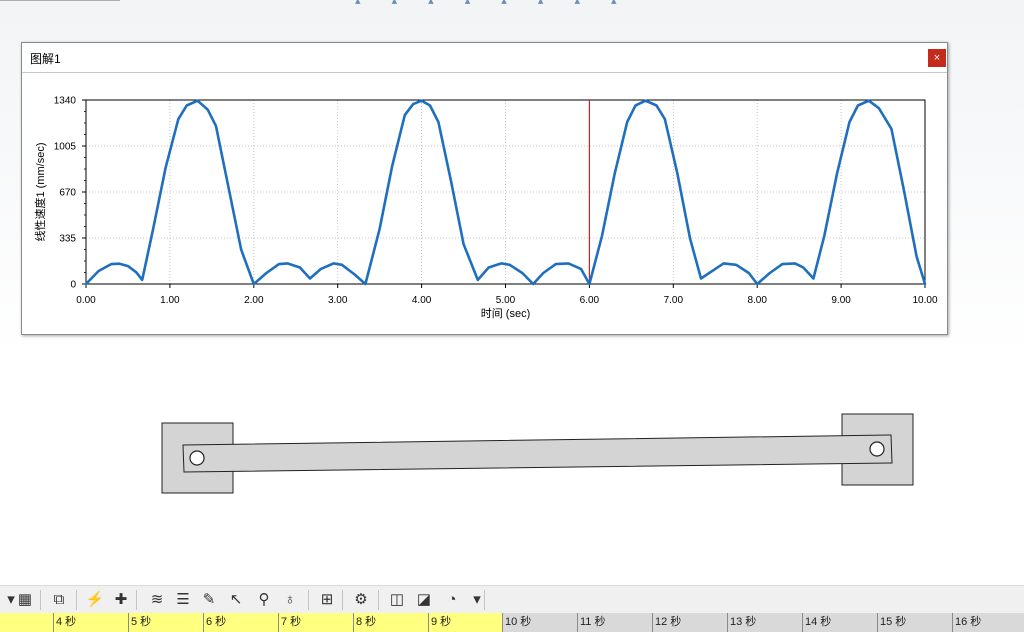 This screenshot has width=1024, height=632. Describe the element at coordinates (289, 622) in the screenshot. I see `timeline-tick-label: 7 秒` at that location.